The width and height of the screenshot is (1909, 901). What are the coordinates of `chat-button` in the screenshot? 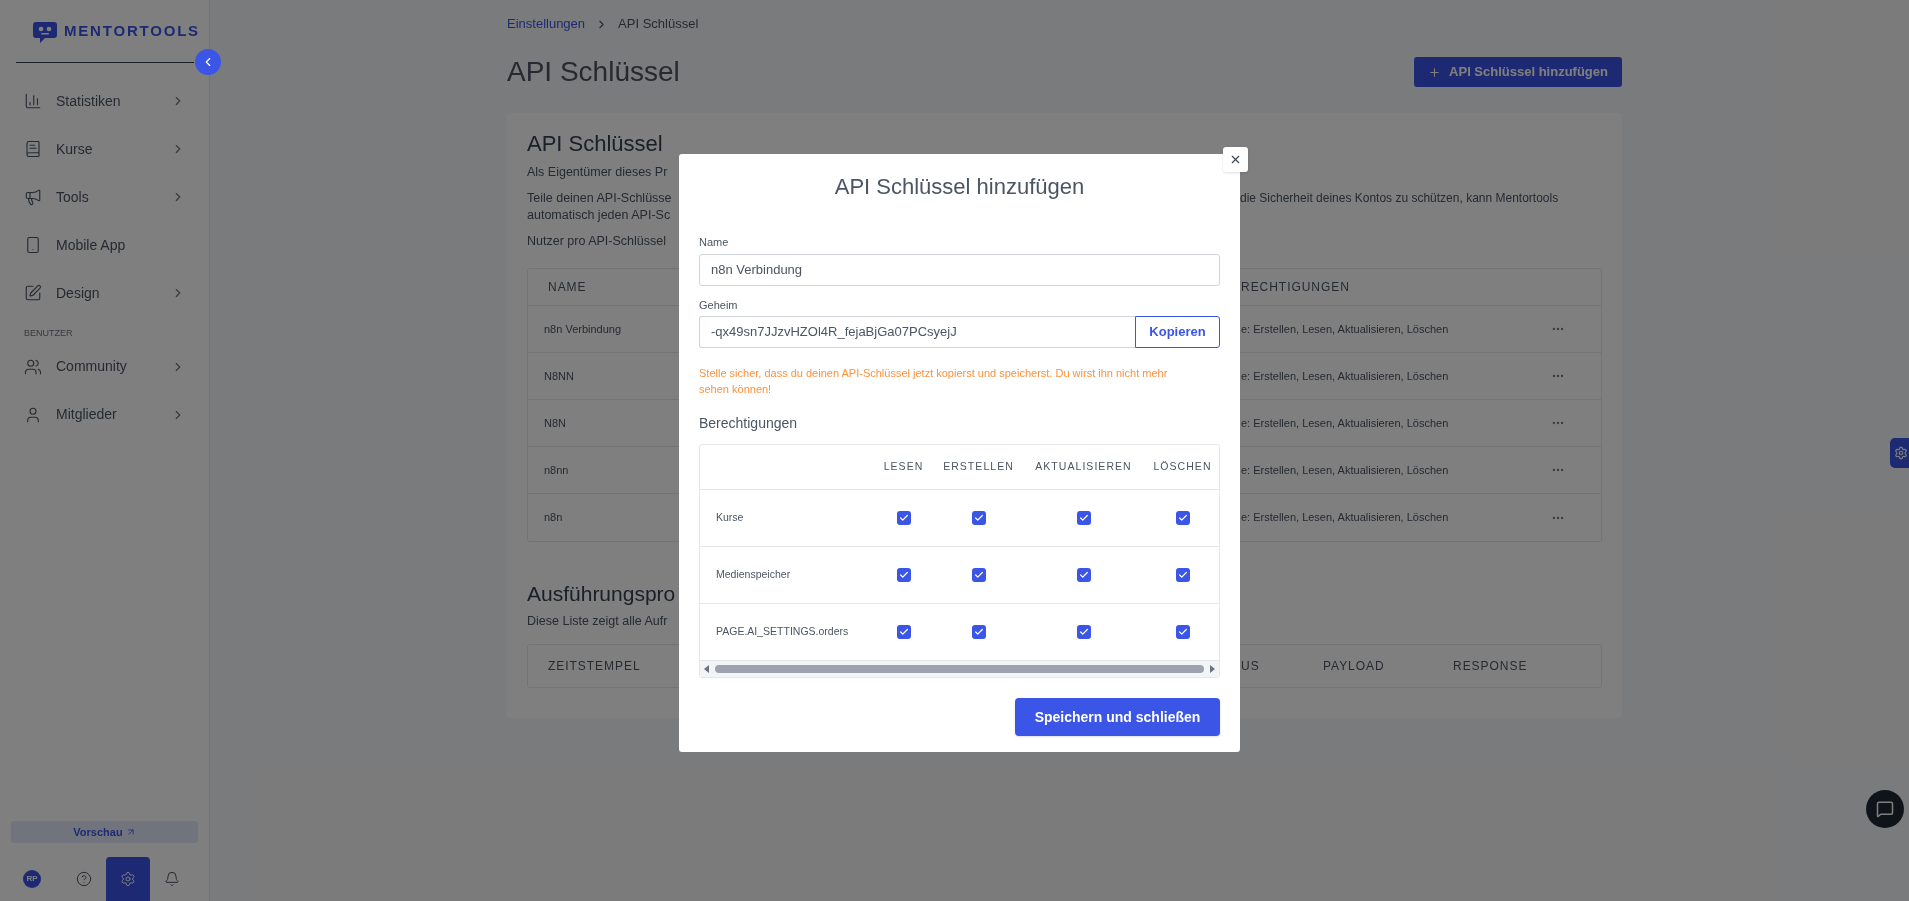 It's located at (1885, 809).